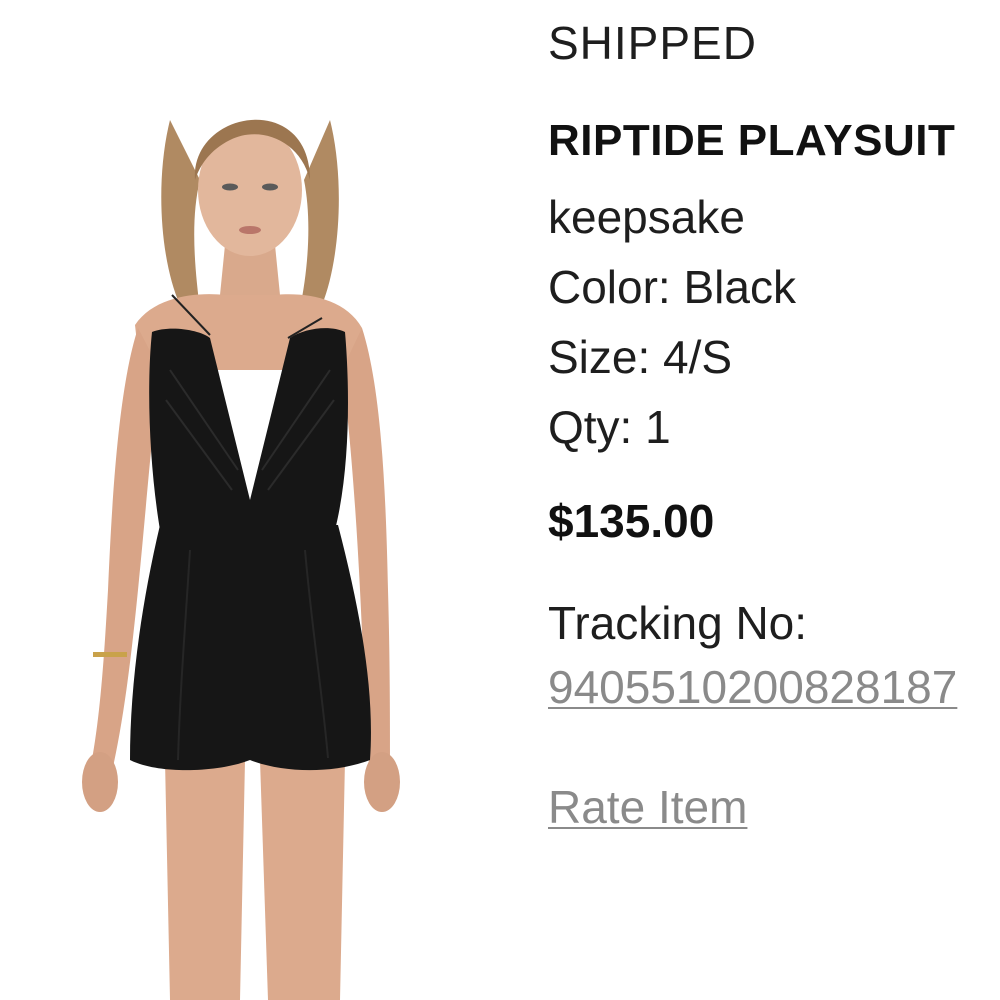 The width and height of the screenshot is (1000, 1000). What do you see at coordinates (652, 43) in the screenshot?
I see `shipping-status: SHIPPED` at bounding box center [652, 43].